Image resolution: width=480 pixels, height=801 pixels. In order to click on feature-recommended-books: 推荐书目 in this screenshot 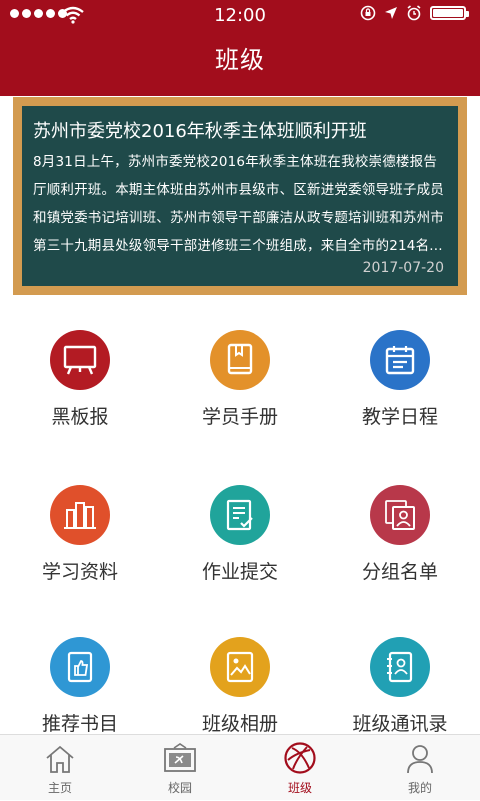, I will do `click(80, 685)`.